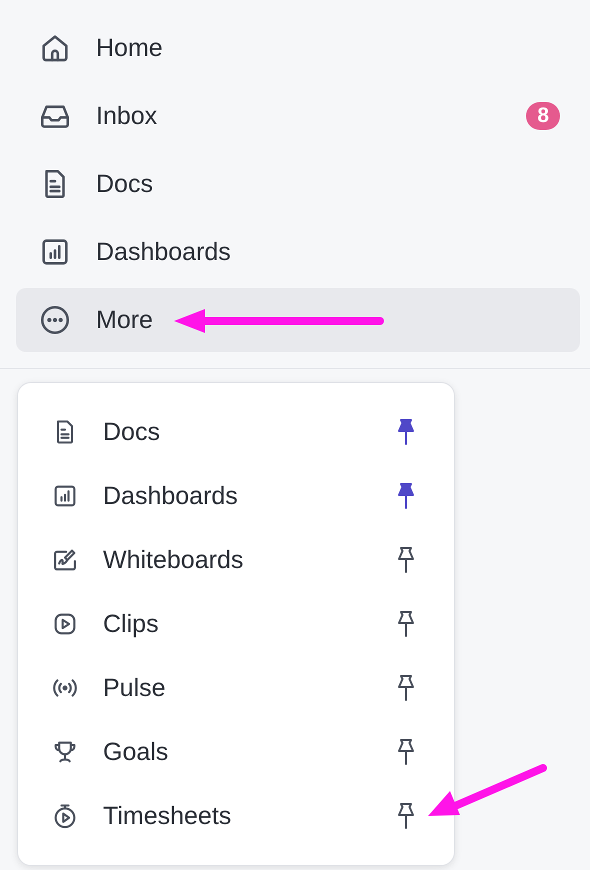 This screenshot has width=590, height=870. Describe the element at coordinates (55, 320) in the screenshot. I see `more-icon` at that location.